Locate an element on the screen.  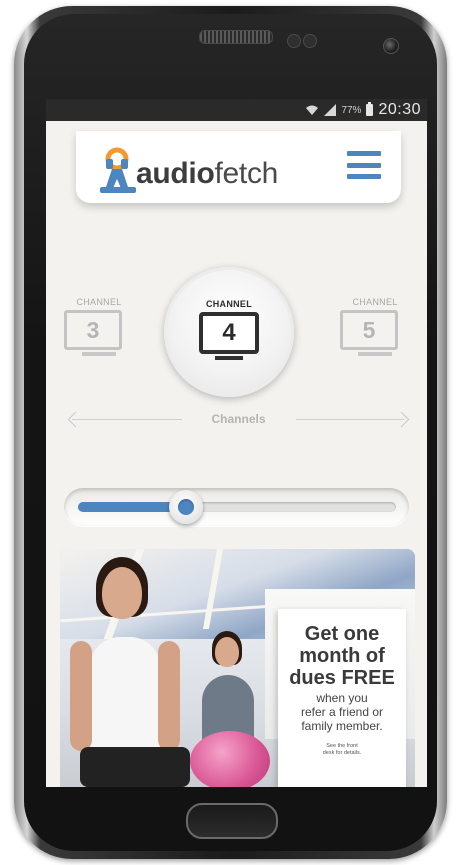
logo-wordmark: audiofetch is located at coordinates (207, 174).